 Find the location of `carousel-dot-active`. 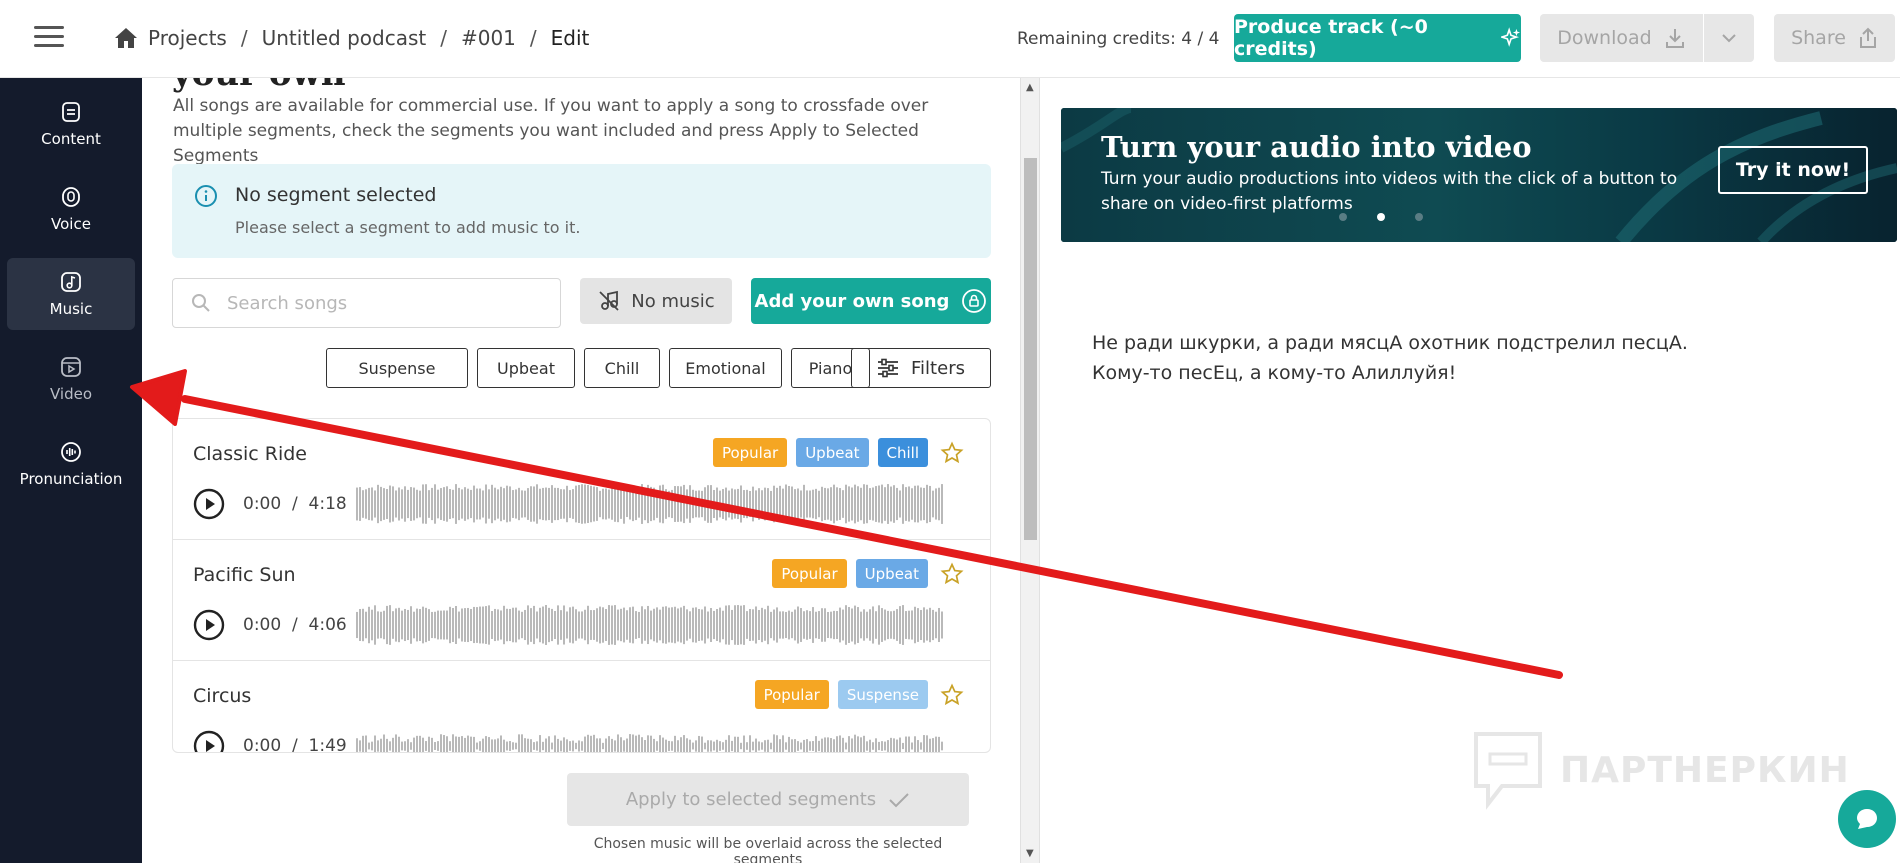

carousel-dot-active is located at coordinates (1381, 217).